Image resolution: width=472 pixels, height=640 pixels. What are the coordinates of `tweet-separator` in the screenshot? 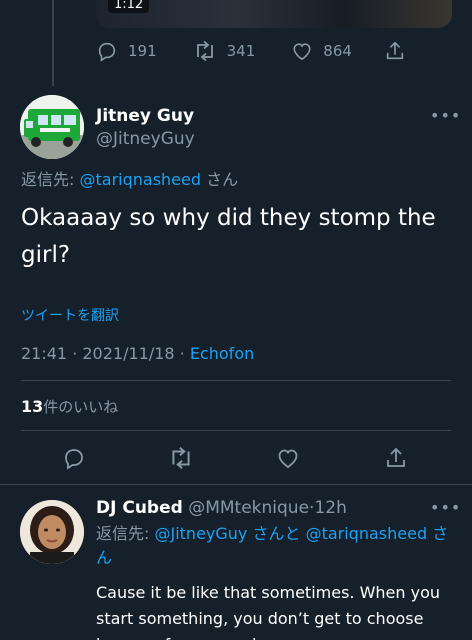 It's located at (236, 484).